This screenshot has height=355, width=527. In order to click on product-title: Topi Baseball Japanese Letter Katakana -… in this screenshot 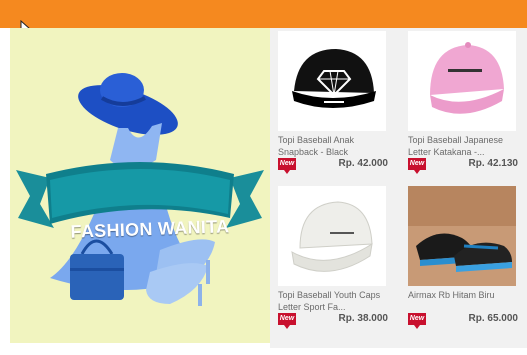, I will do `click(463, 146)`.